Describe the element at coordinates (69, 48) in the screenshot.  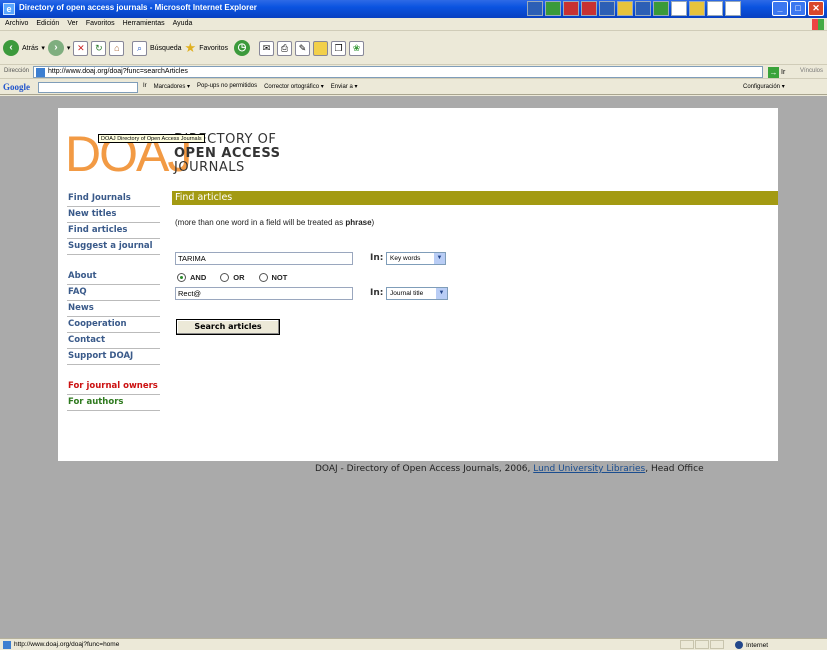
I see `forward-dropdown-icon: ▾` at that location.